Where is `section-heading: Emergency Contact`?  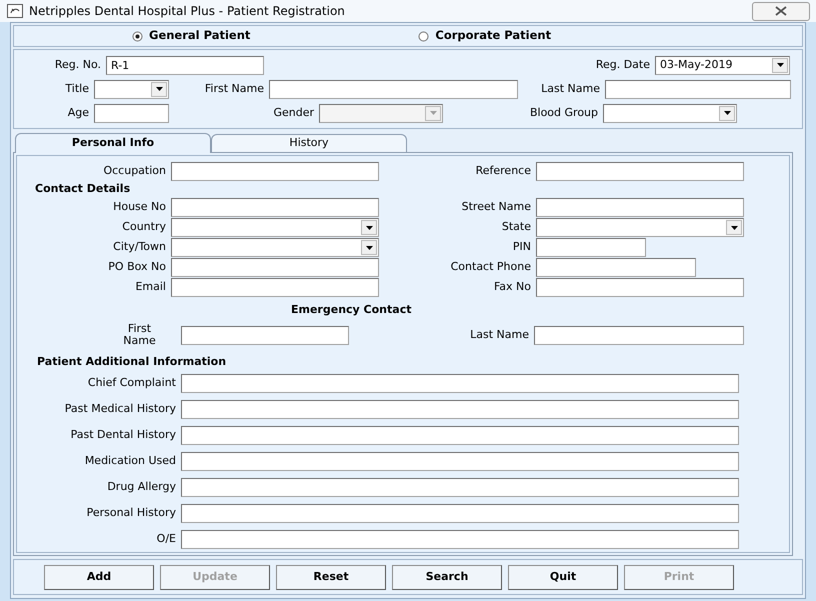
section-heading: Emergency Contact is located at coordinates (351, 310).